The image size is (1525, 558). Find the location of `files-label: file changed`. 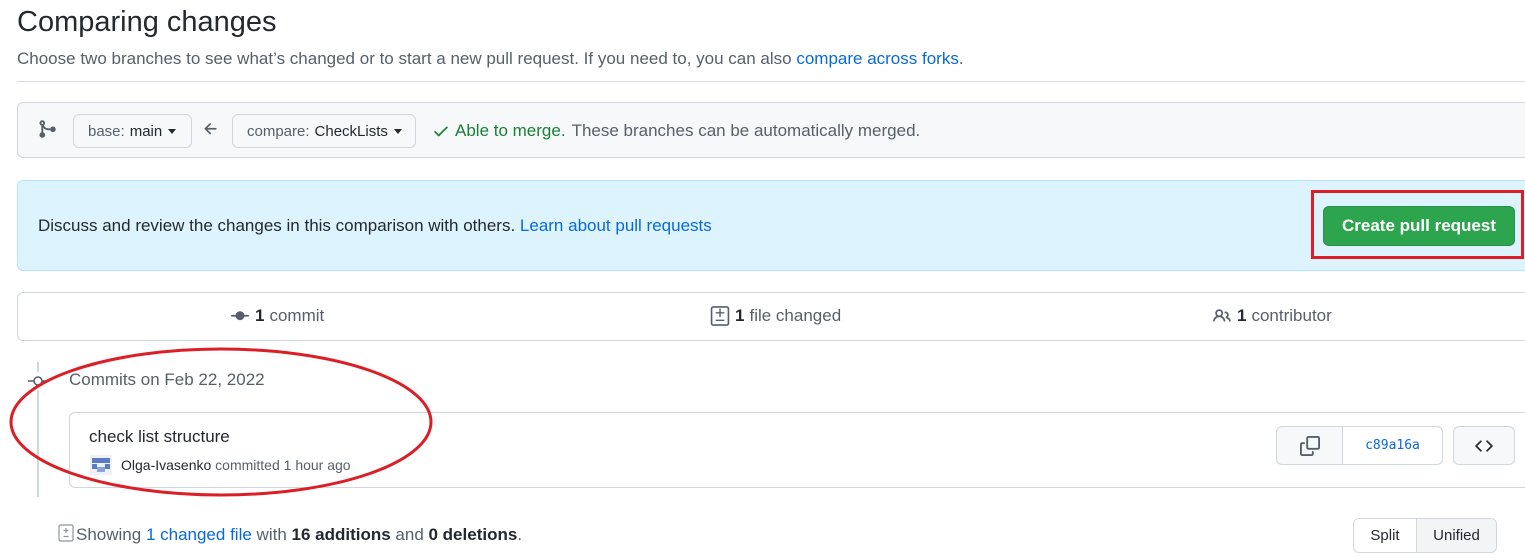

files-label: file changed is located at coordinates (795, 315).